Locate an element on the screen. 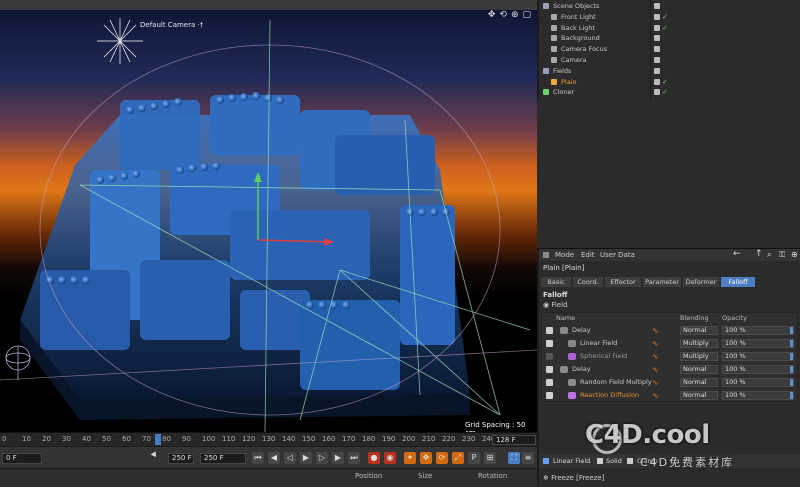  tab-deformer: Deformer is located at coordinates (701, 282).